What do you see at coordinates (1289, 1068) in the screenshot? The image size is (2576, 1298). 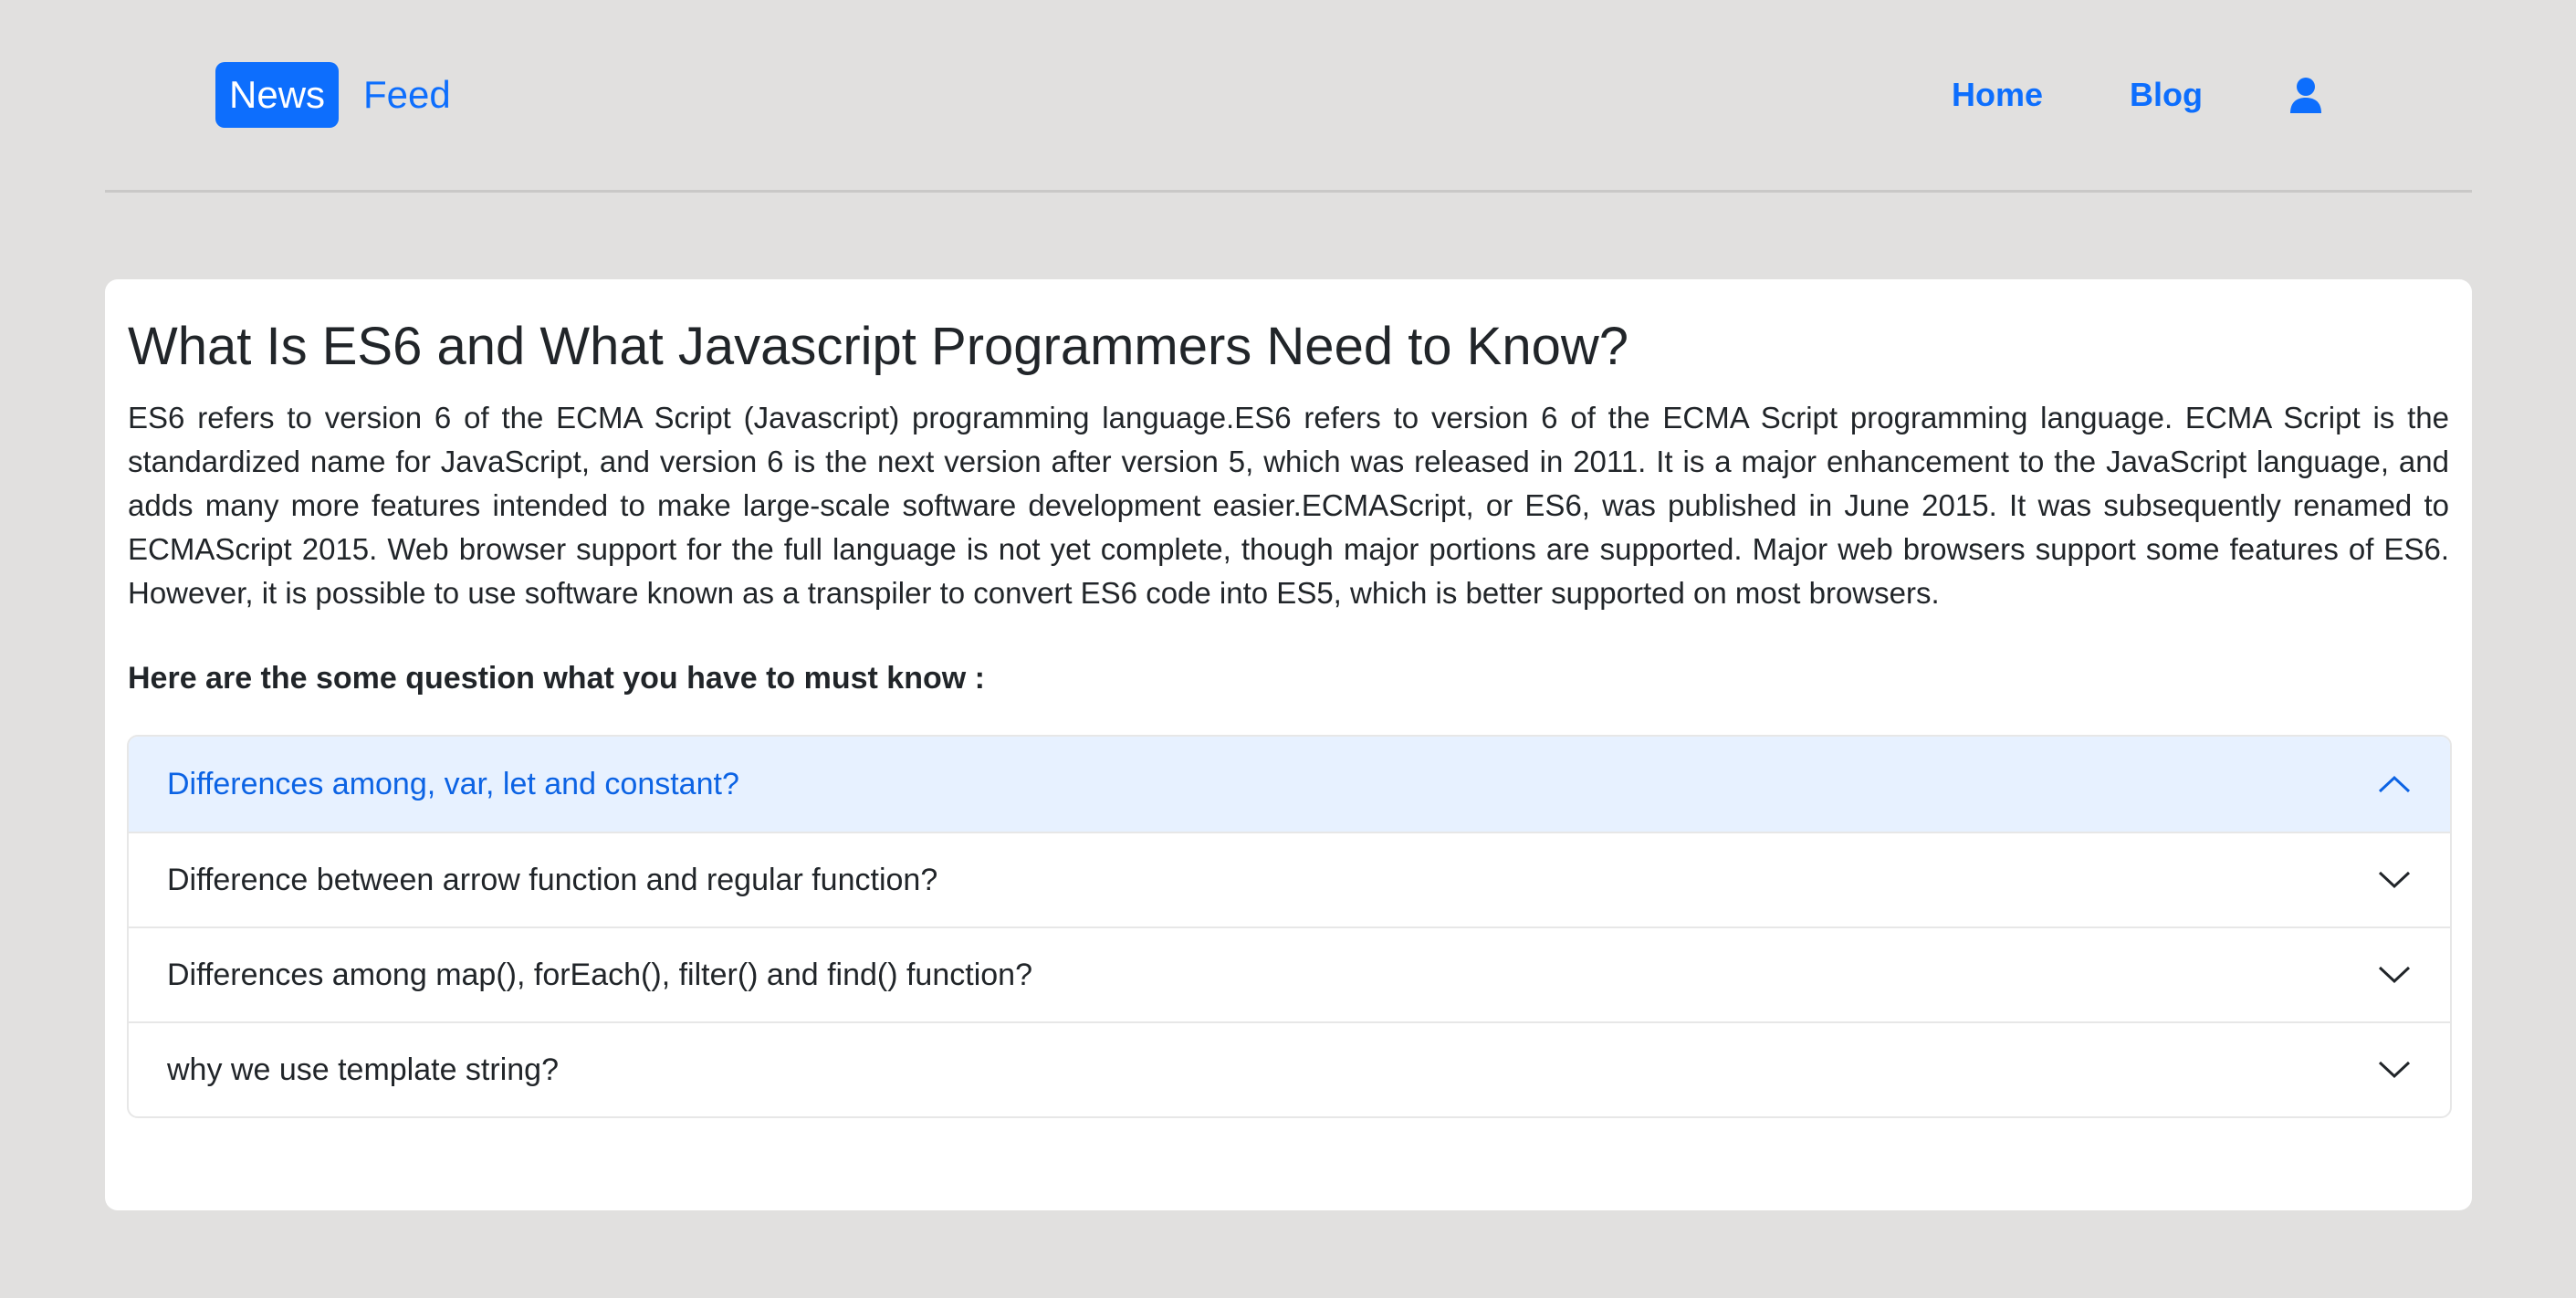 I see `accordion-item-template-string: why we use template string?` at bounding box center [1289, 1068].